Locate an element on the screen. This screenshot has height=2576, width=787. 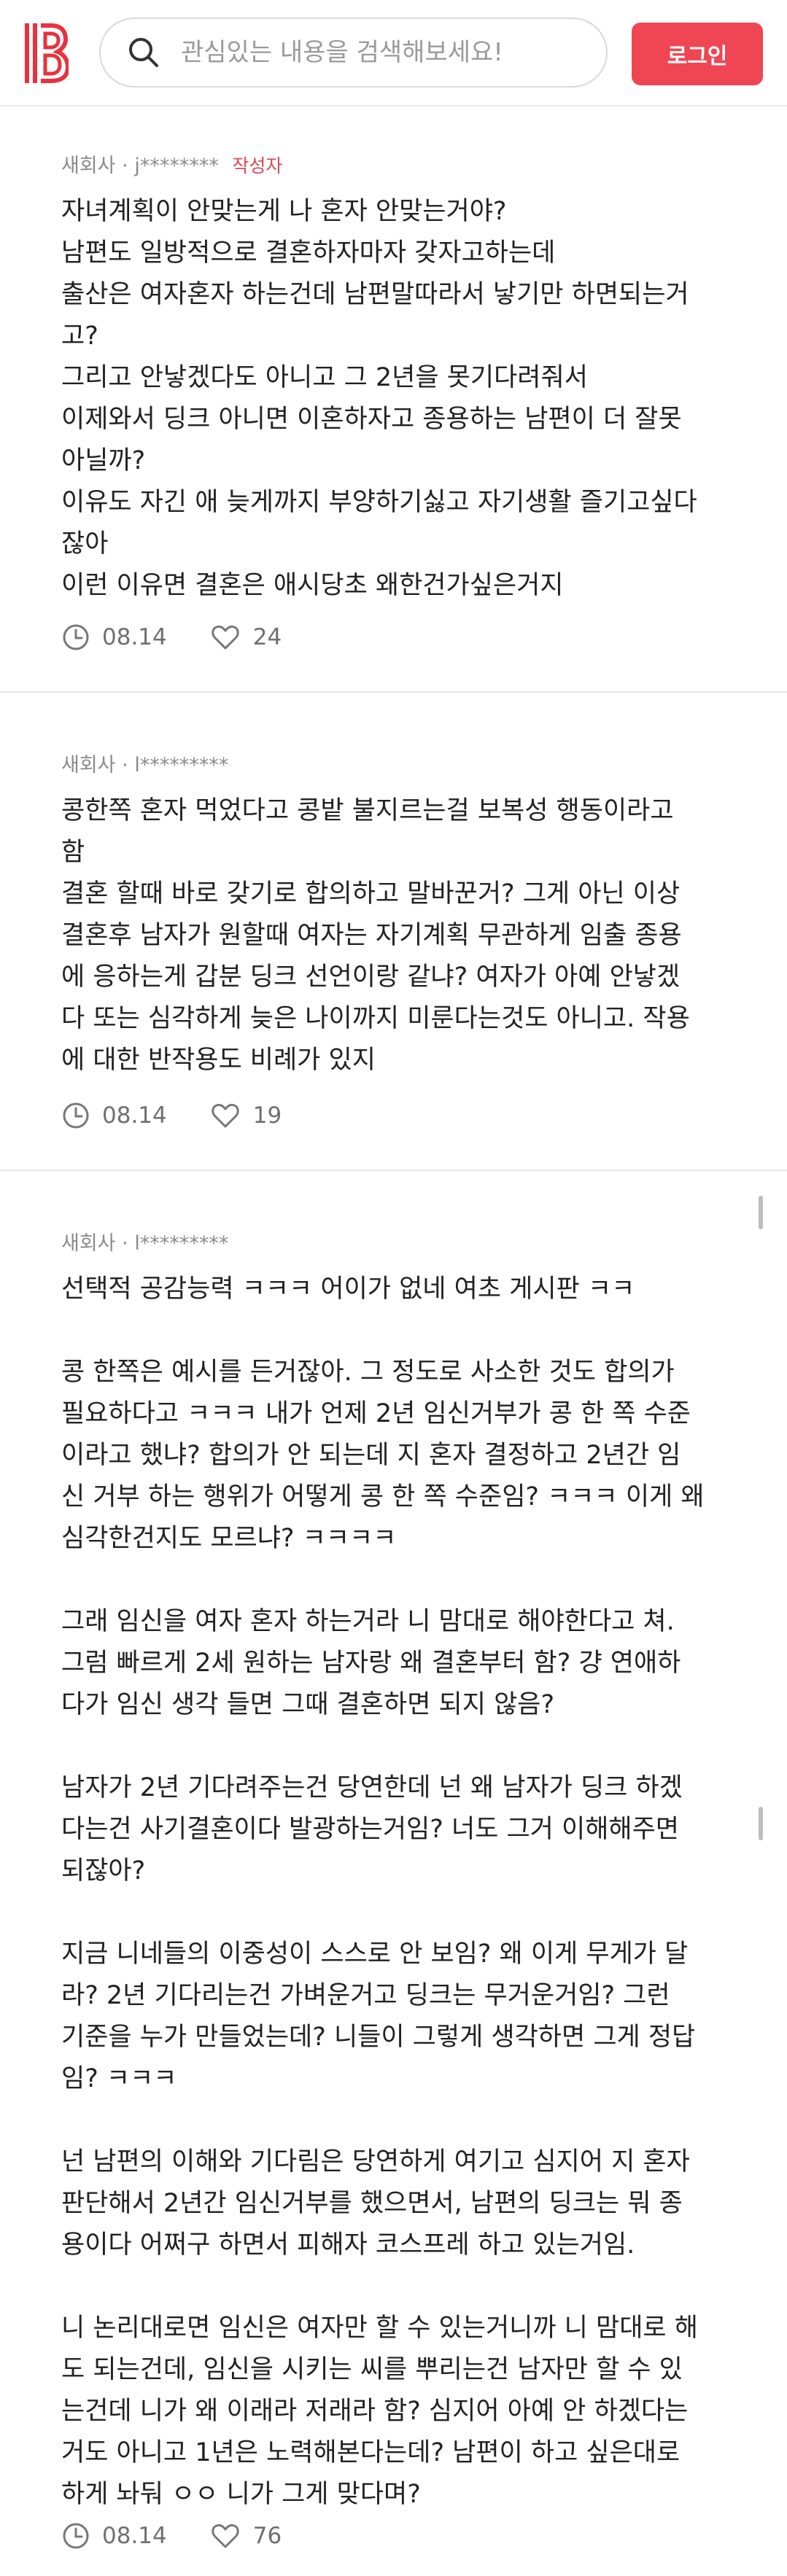
comment-line: 이유도 자긴 애 늦게까지 부양하기싫고 자기생활 즐기고싶다 is located at coordinates (379, 502).